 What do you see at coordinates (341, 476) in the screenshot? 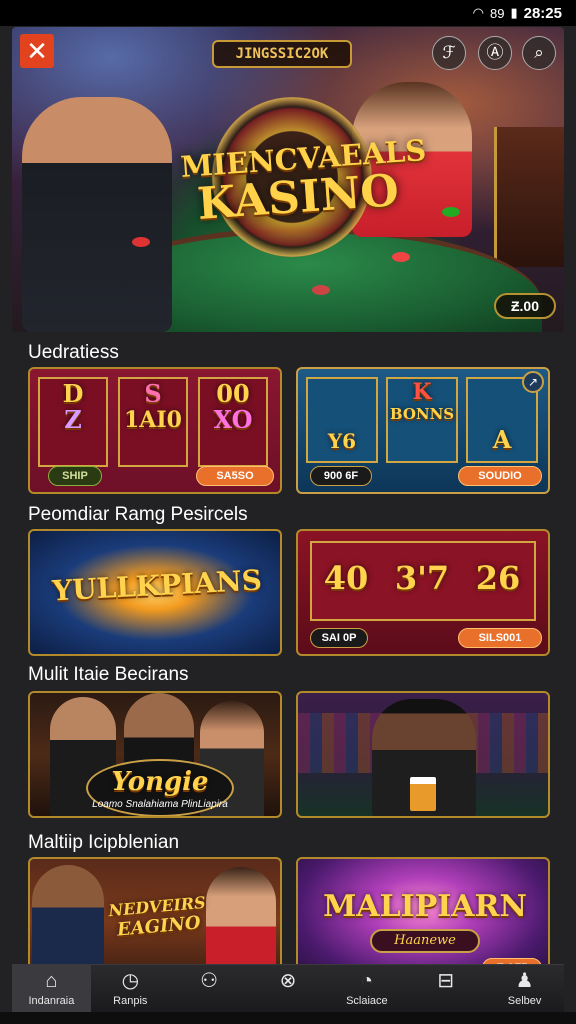
I see `card-label-pill: 900 6F` at bounding box center [341, 476].